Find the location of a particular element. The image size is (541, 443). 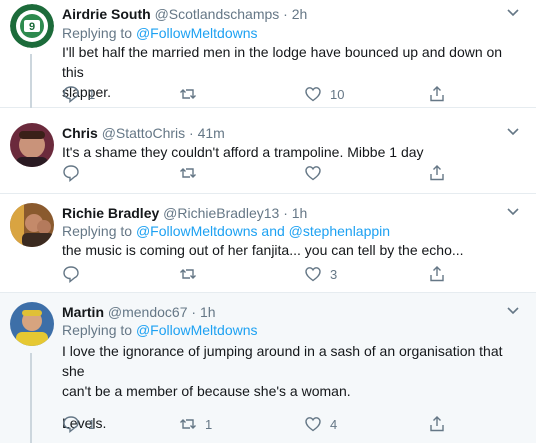

display-name: Chris is located at coordinates (80, 133).